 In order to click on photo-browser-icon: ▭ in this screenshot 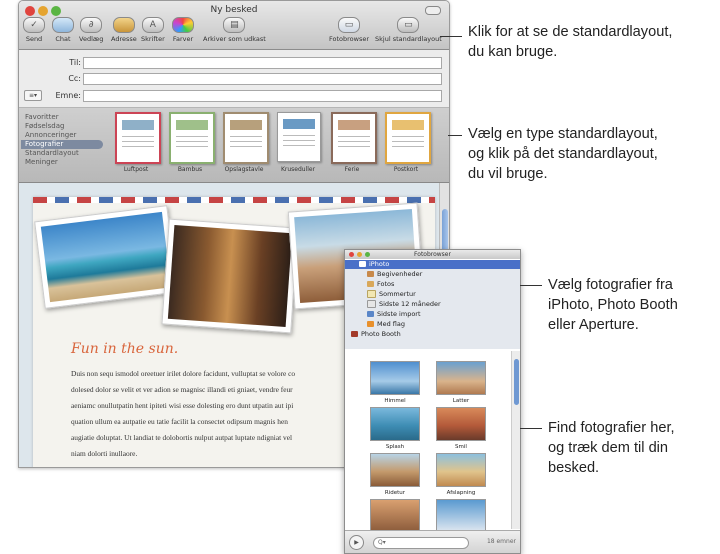, I will do `click(349, 25)`.